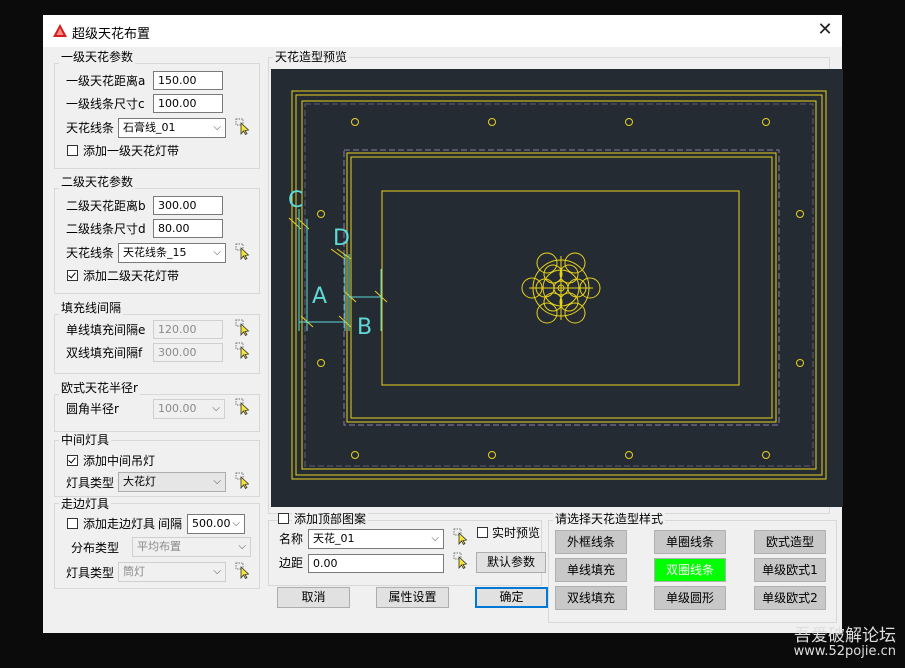 This screenshot has height=668, width=905. Describe the element at coordinates (91, 308) in the screenshot. I see `fill-group-title: 填充线间隔` at that location.